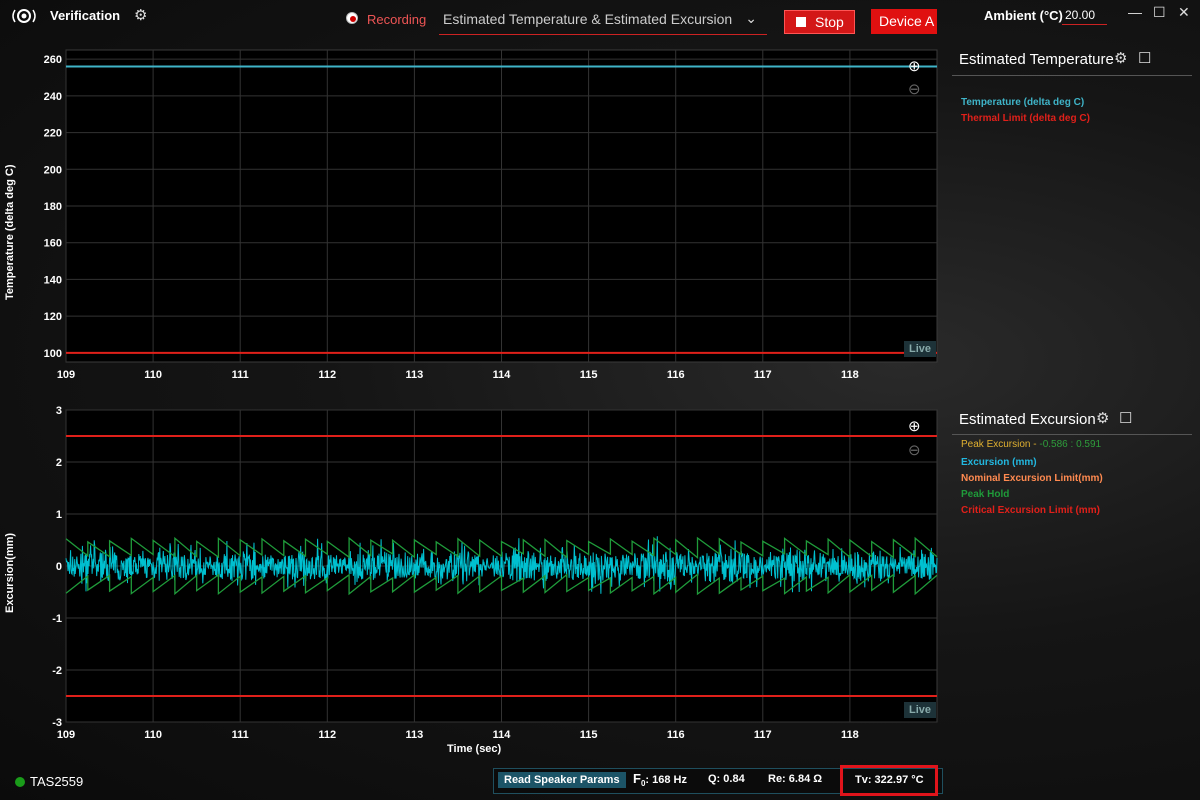 The image size is (1200, 800). I want to click on stop-button-label: Stop, so click(829, 22).